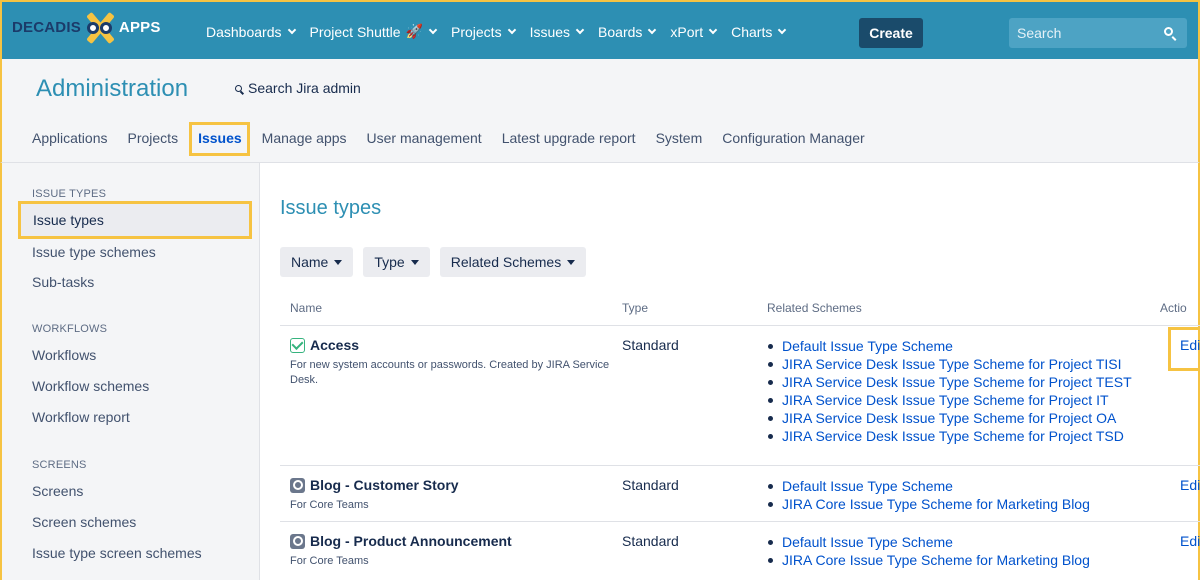  Describe the element at coordinates (476, 31) in the screenshot. I see `nav-label: Projects` at that location.